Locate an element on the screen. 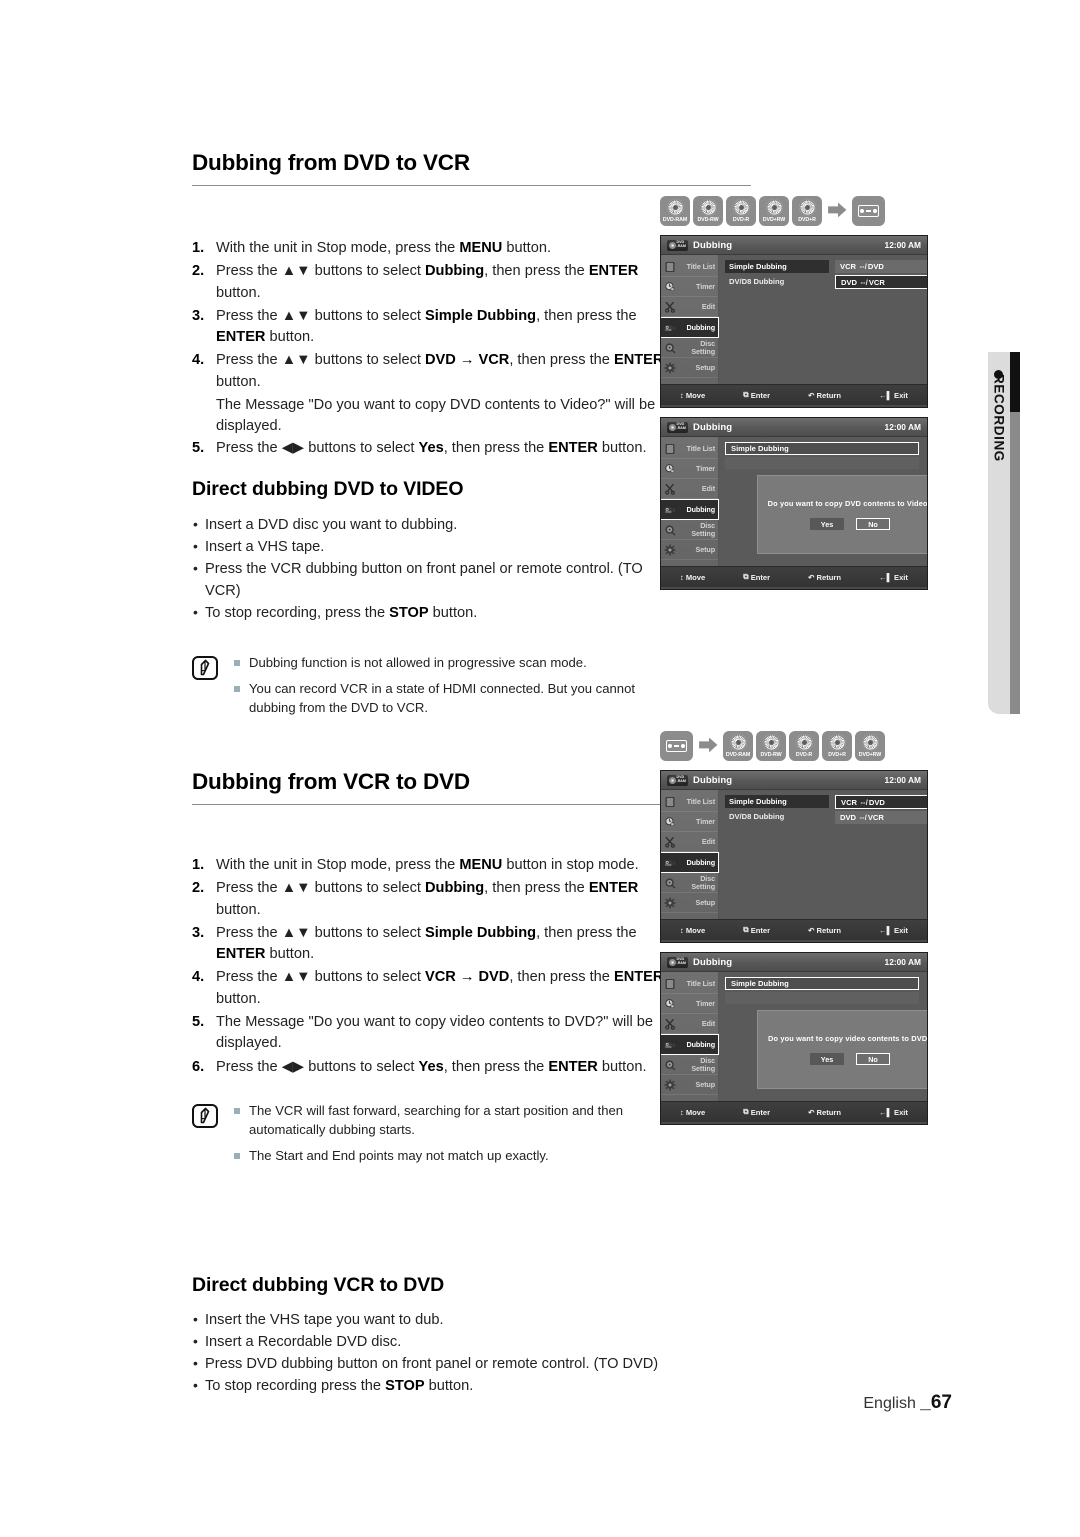 The image size is (1080, 1537). disc-icon is located at coordinates (670, 883).